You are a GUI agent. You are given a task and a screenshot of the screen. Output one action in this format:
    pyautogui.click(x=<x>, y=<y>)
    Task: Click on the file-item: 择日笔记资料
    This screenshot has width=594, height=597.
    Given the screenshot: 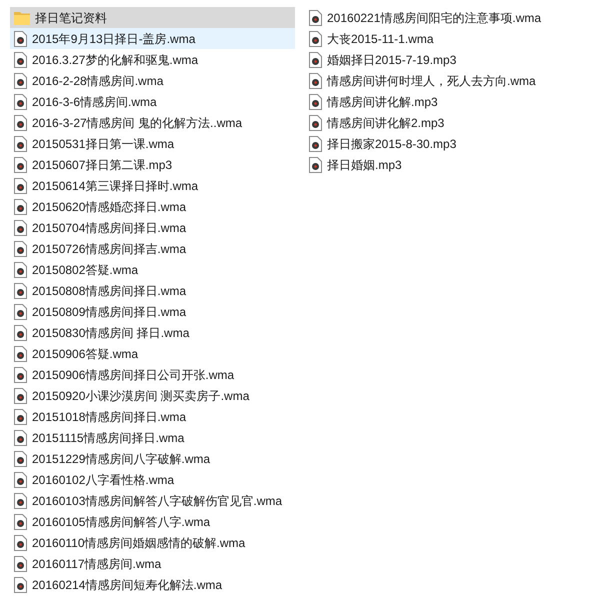 What is the action you would take?
    pyautogui.click(x=152, y=17)
    